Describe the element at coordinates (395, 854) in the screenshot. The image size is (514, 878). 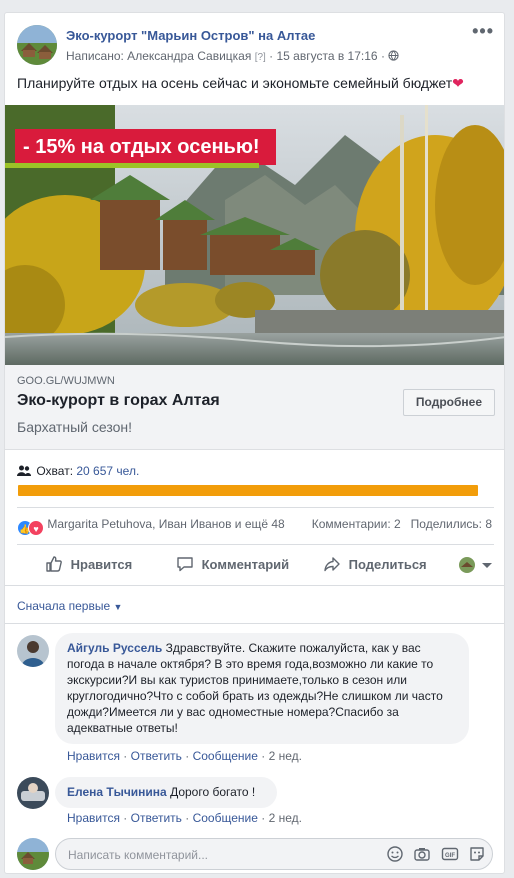
I see `emoji-icon` at that location.